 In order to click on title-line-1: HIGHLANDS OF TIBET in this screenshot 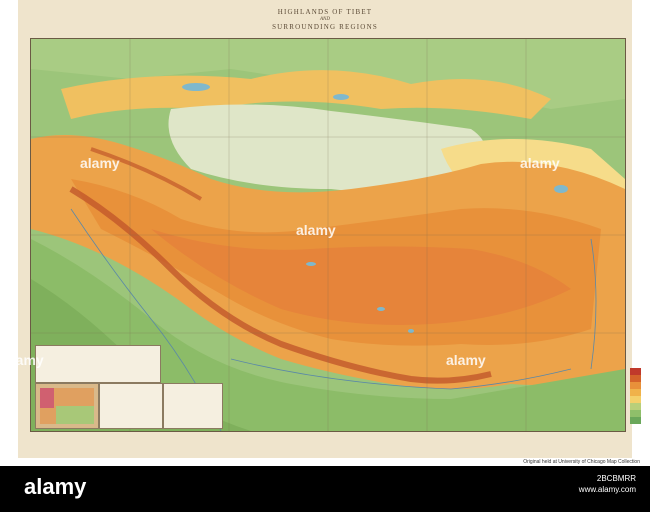, I will do `click(325, 12)`.